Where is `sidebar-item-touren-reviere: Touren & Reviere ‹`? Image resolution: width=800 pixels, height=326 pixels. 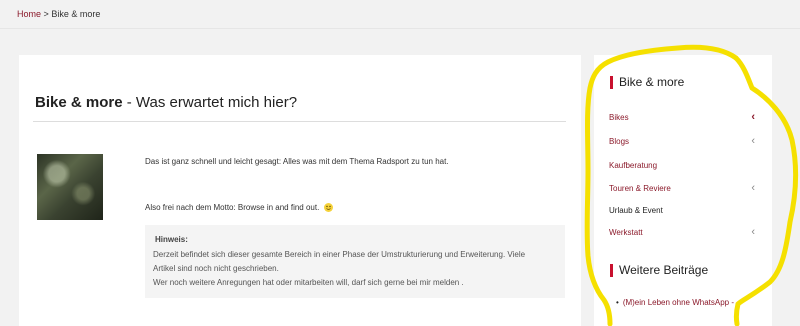
sidebar-item-touren-reviere: Touren & Reviere ‹ is located at coordinates (682, 189).